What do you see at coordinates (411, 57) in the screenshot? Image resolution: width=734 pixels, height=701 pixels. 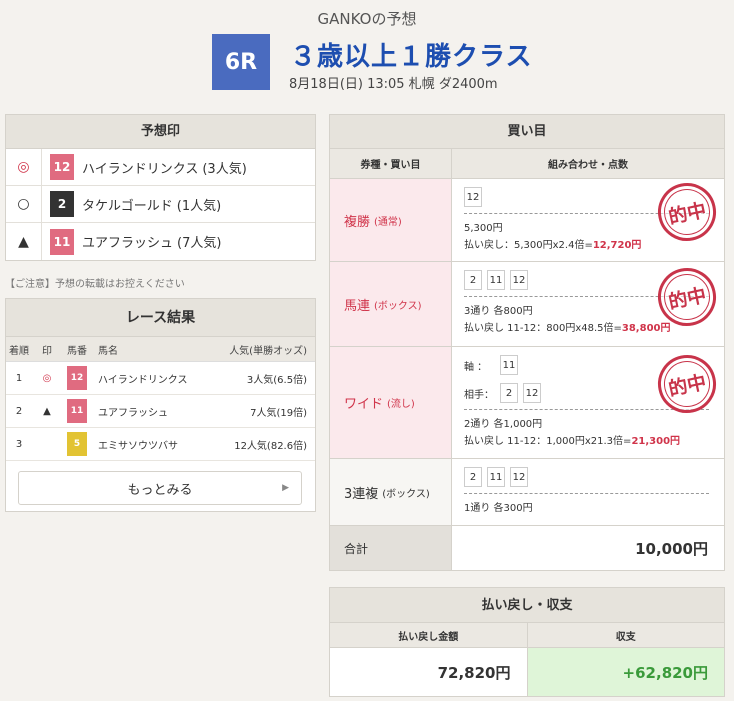 I see `race-title: ３歳以上１勝クラス` at bounding box center [411, 57].